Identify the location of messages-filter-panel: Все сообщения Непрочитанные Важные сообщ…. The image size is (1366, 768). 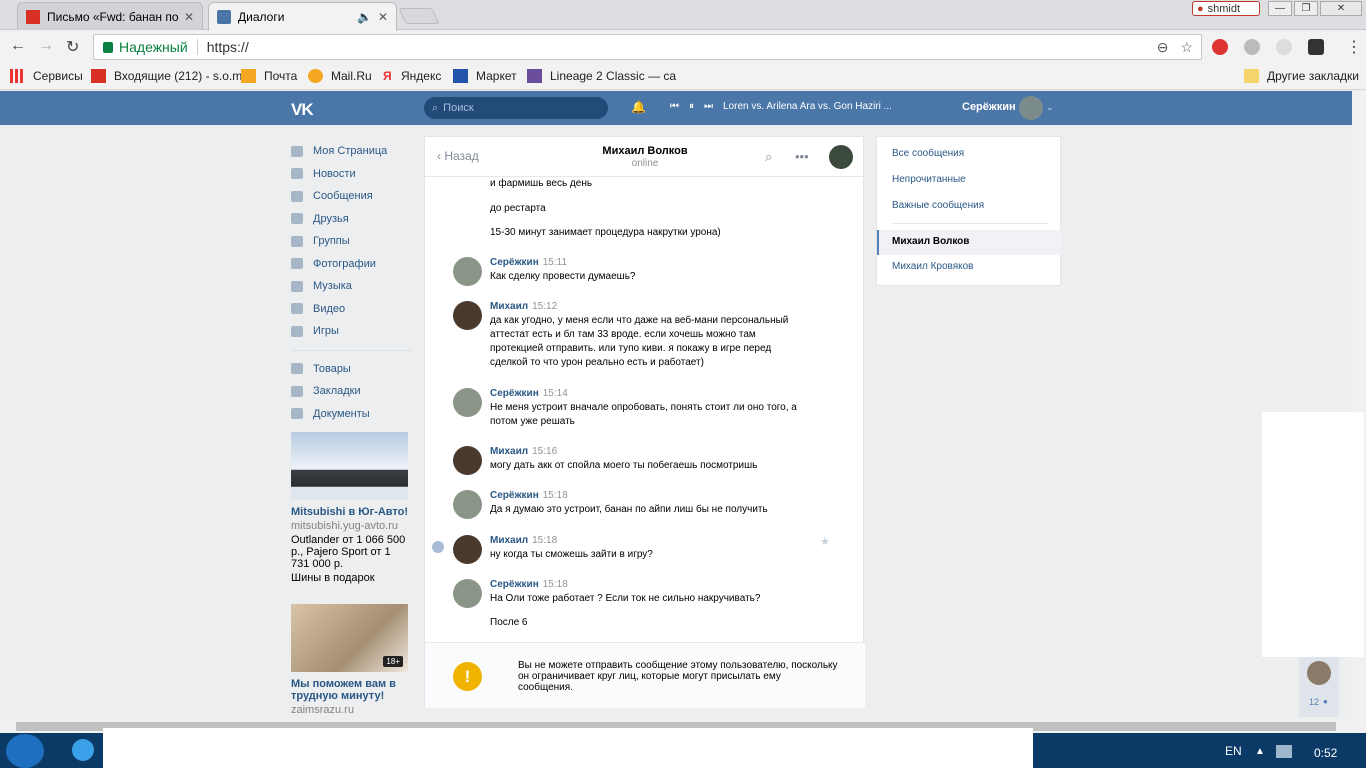
(968, 211).